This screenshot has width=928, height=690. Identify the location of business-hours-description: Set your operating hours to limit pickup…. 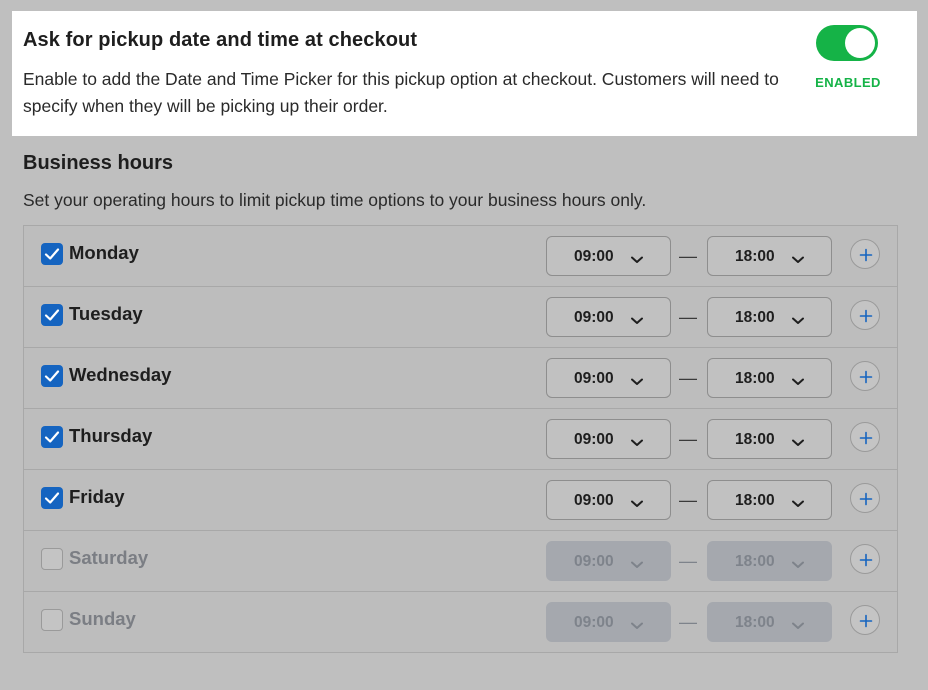
(335, 200).